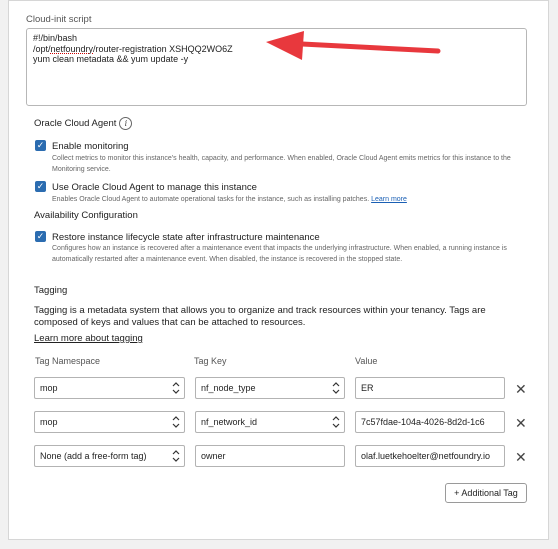  What do you see at coordinates (90, 146) in the screenshot?
I see `monitoring-title: Enable monitoring` at bounding box center [90, 146].